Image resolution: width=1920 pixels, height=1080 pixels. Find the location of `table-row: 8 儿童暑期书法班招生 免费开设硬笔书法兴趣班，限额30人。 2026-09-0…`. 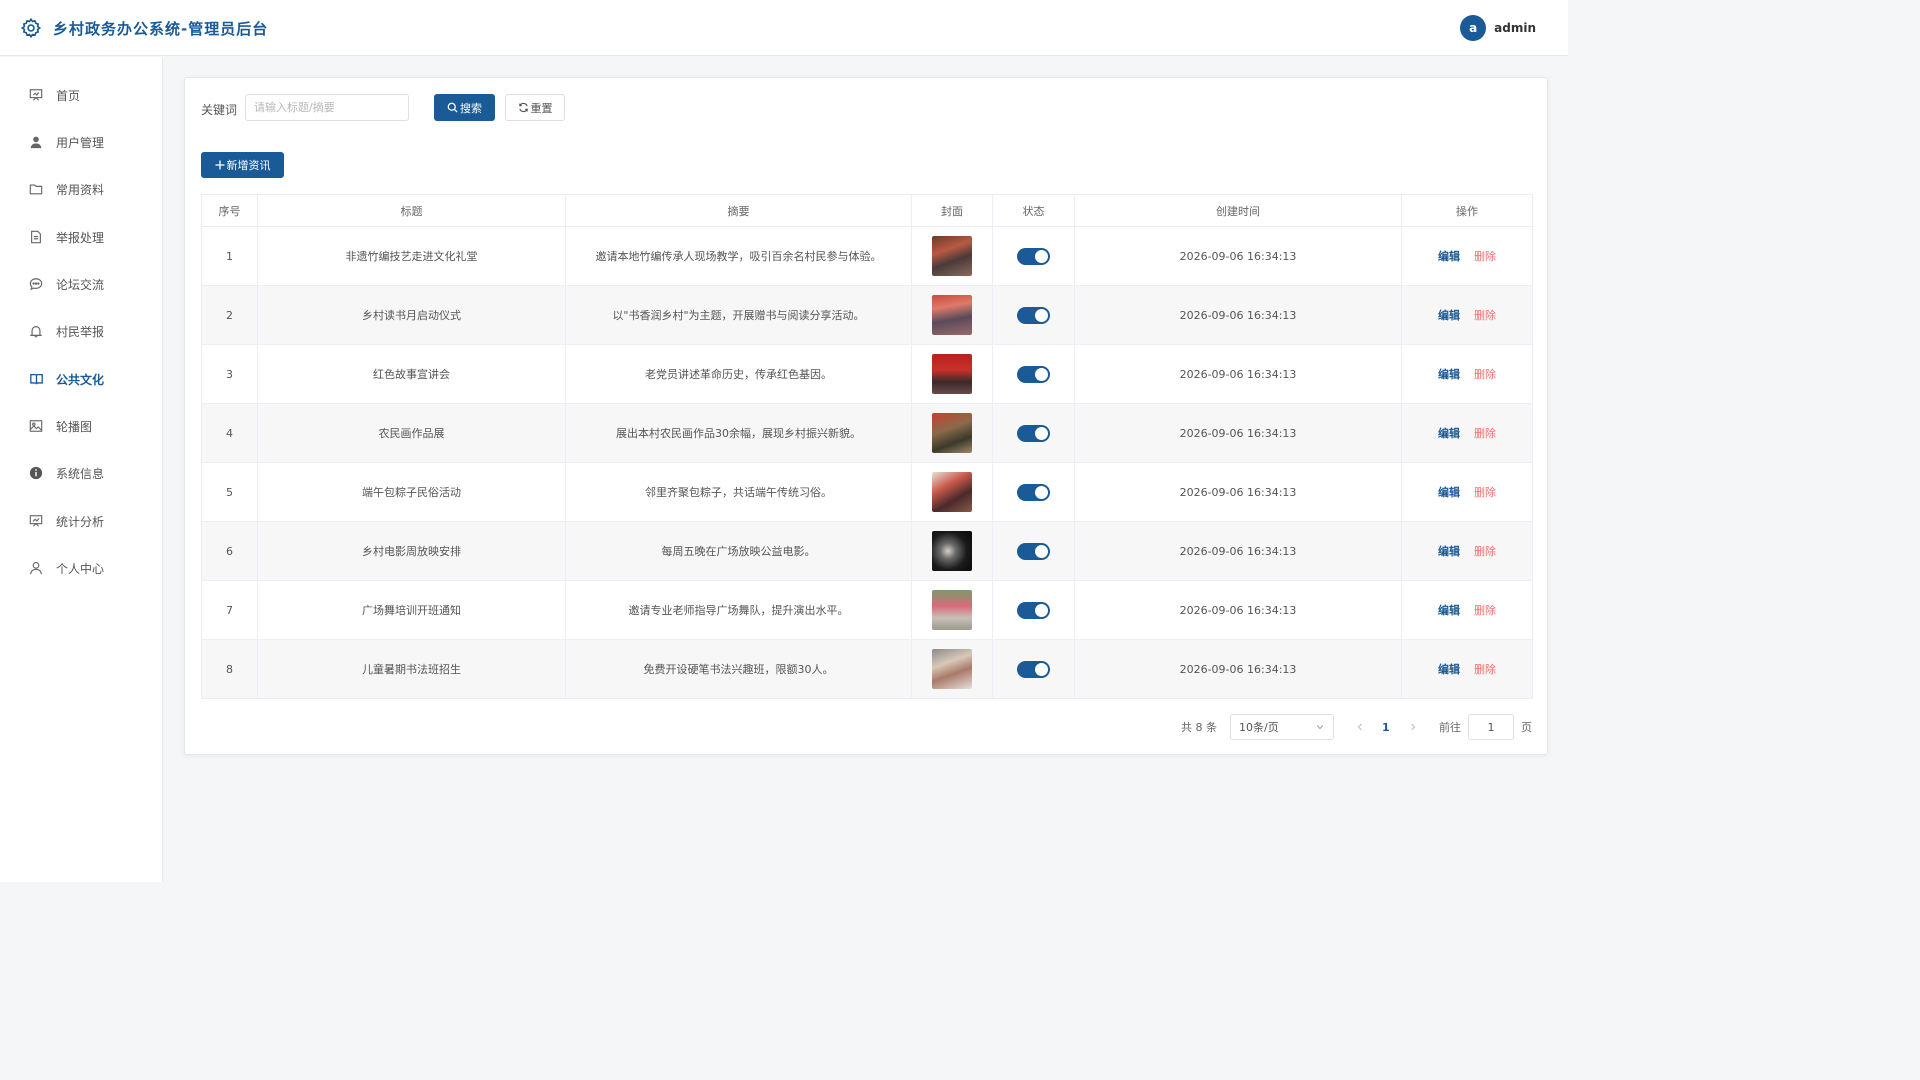

table-row: 8 儿童暑期书法班招生 免费开设硬笔书法兴趣班，限额30人。 2026-09-0… is located at coordinates (867, 669).